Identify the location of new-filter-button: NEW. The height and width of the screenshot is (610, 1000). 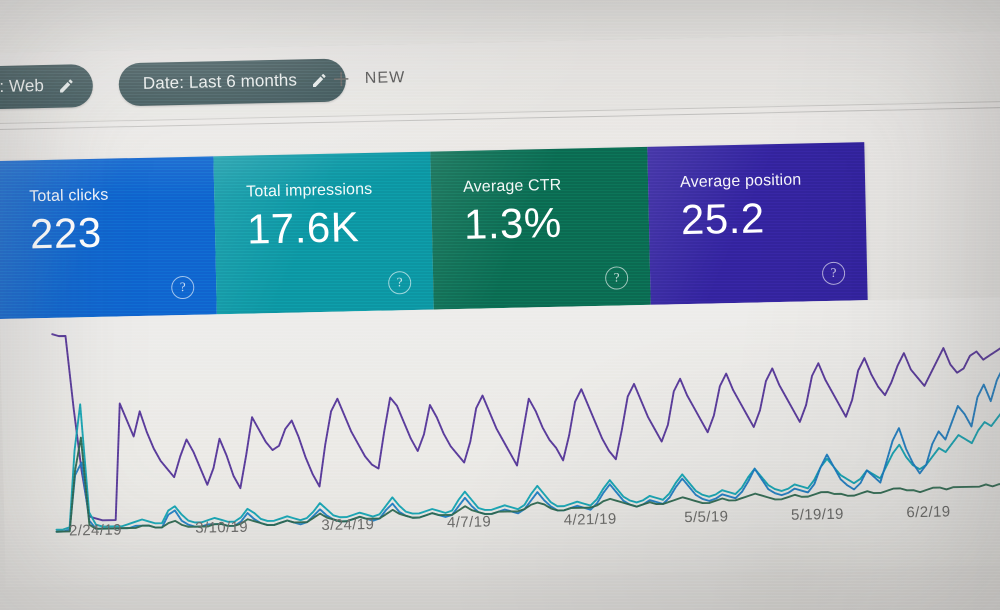
(369, 78).